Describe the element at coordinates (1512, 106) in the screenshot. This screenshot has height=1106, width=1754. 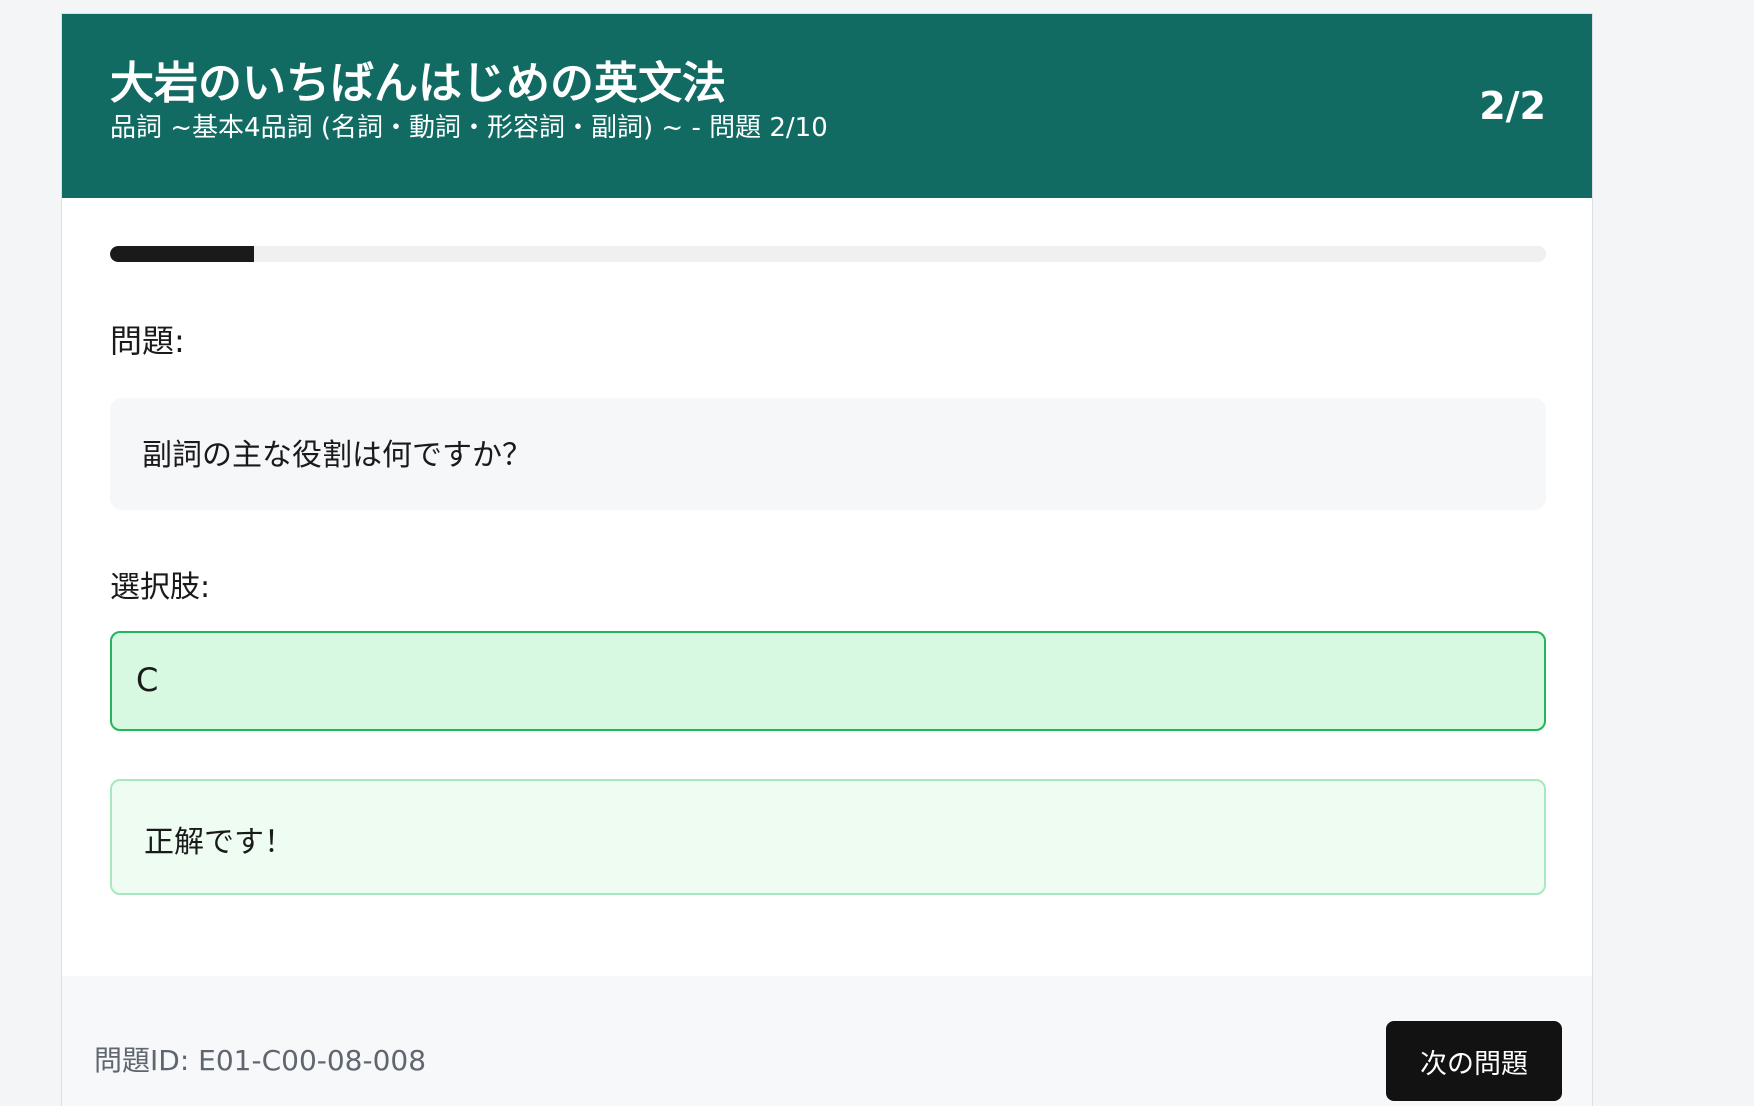
I see `page-counter: 2/2` at that location.